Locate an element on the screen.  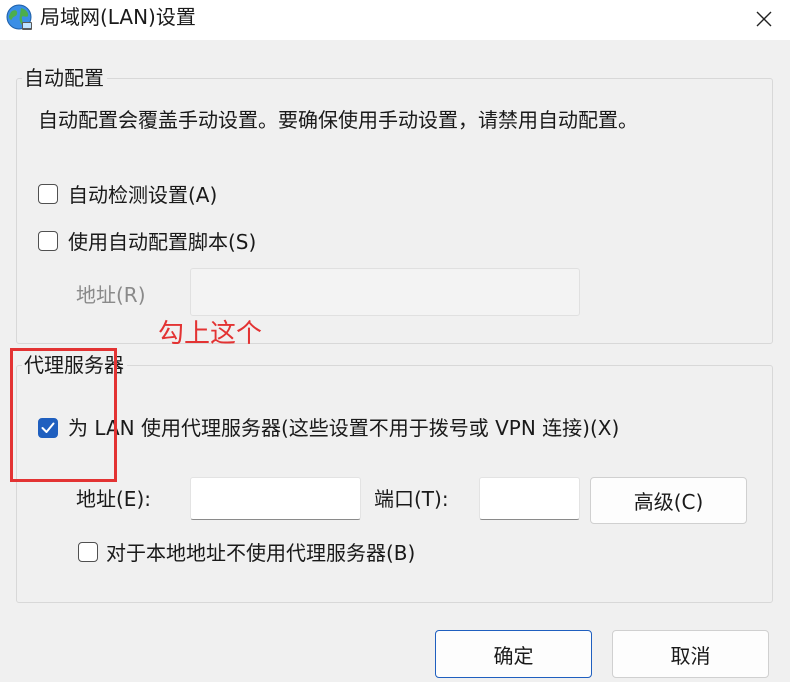
ok-button: 确定 is located at coordinates (513, 654).